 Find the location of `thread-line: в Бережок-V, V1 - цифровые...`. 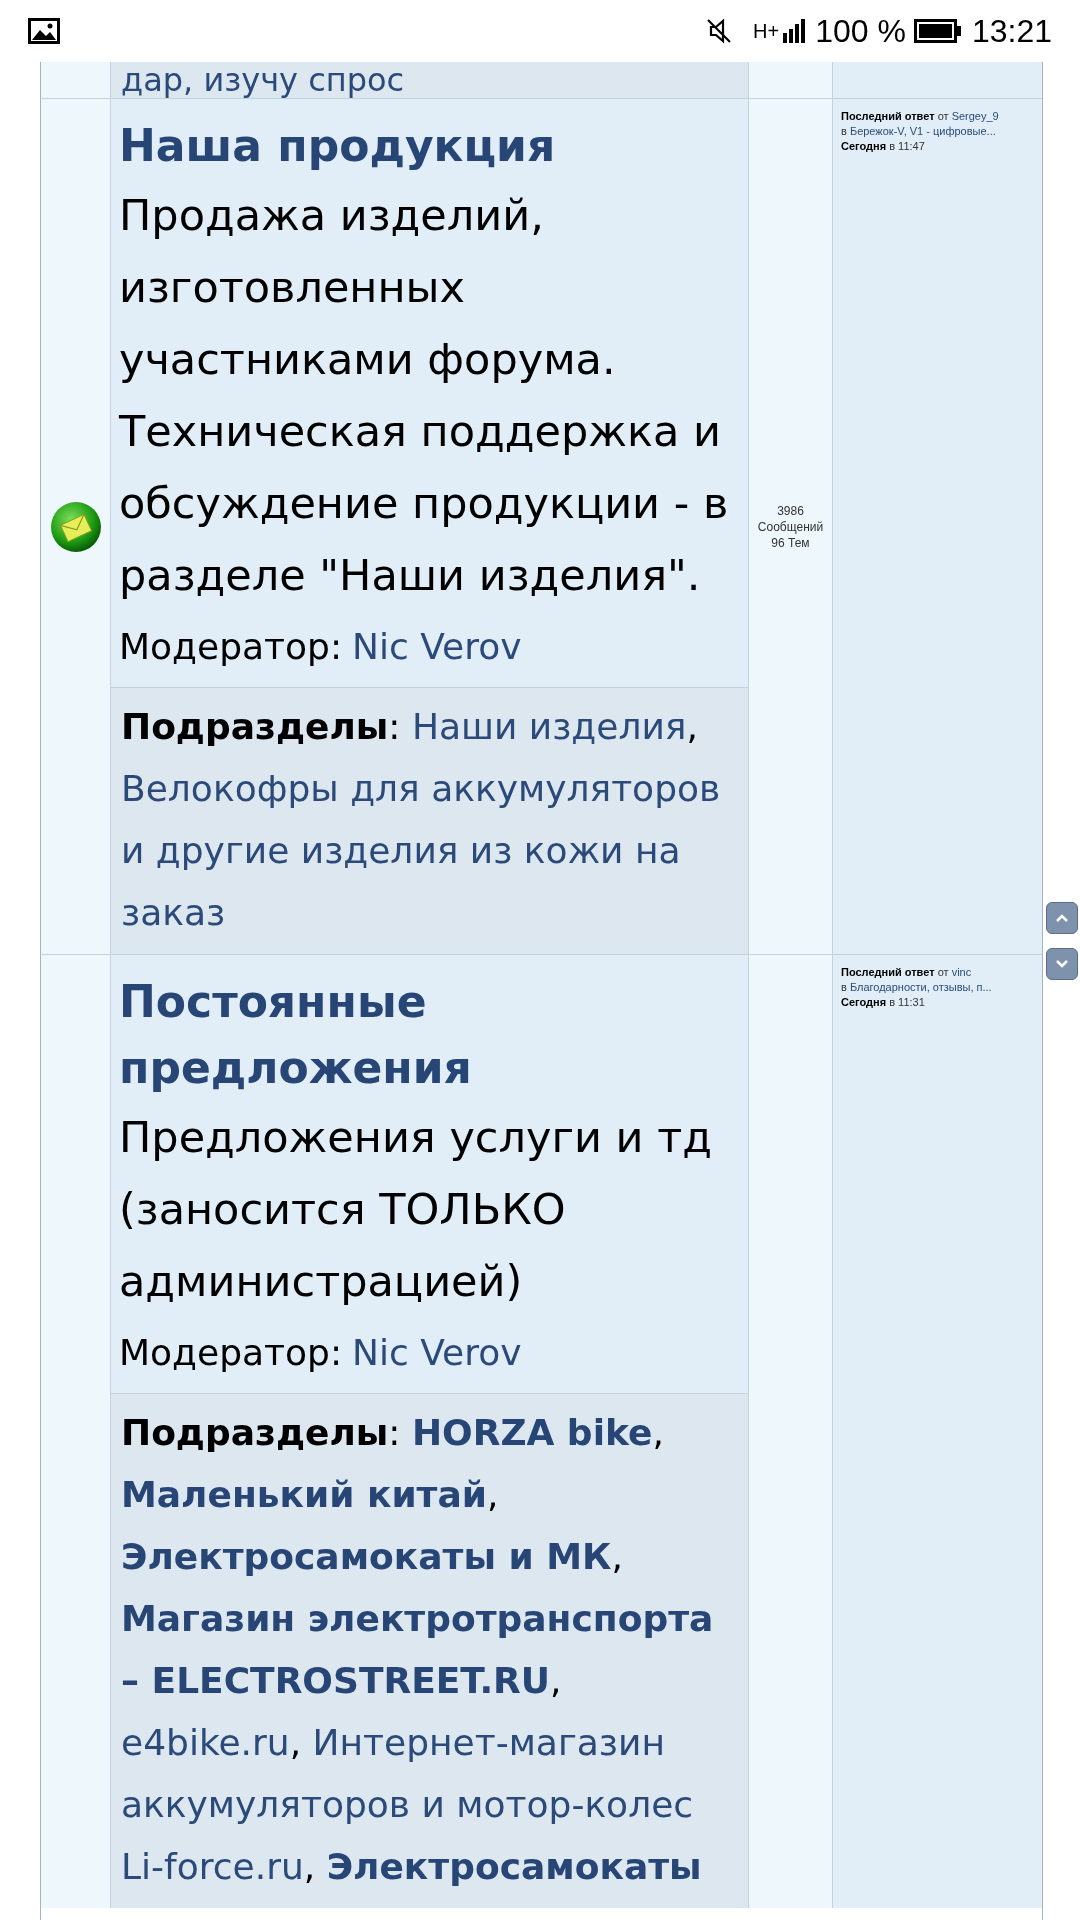

thread-line: в Бережок-V, V1 - цифровые... is located at coordinates (919, 131).